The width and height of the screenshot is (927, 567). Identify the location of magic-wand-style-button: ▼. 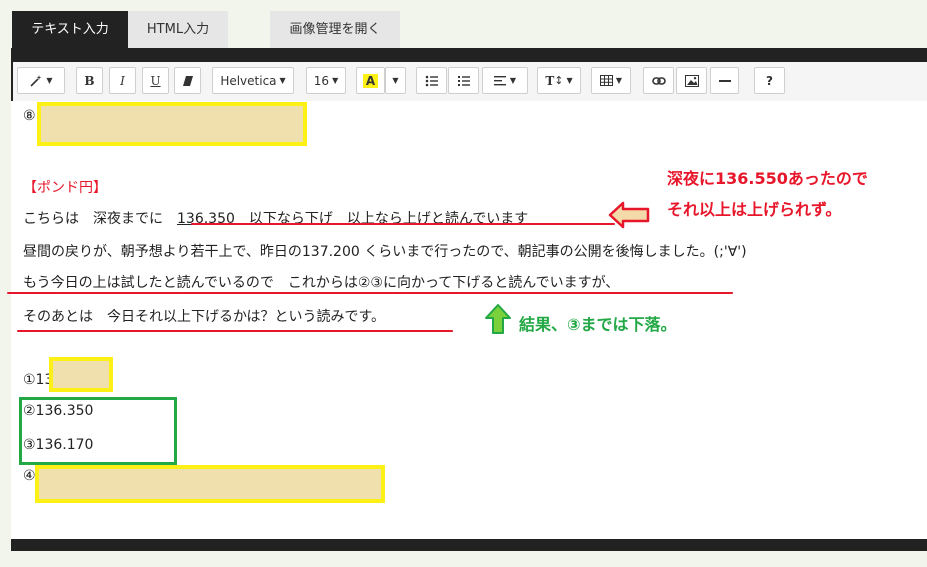
(41, 80).